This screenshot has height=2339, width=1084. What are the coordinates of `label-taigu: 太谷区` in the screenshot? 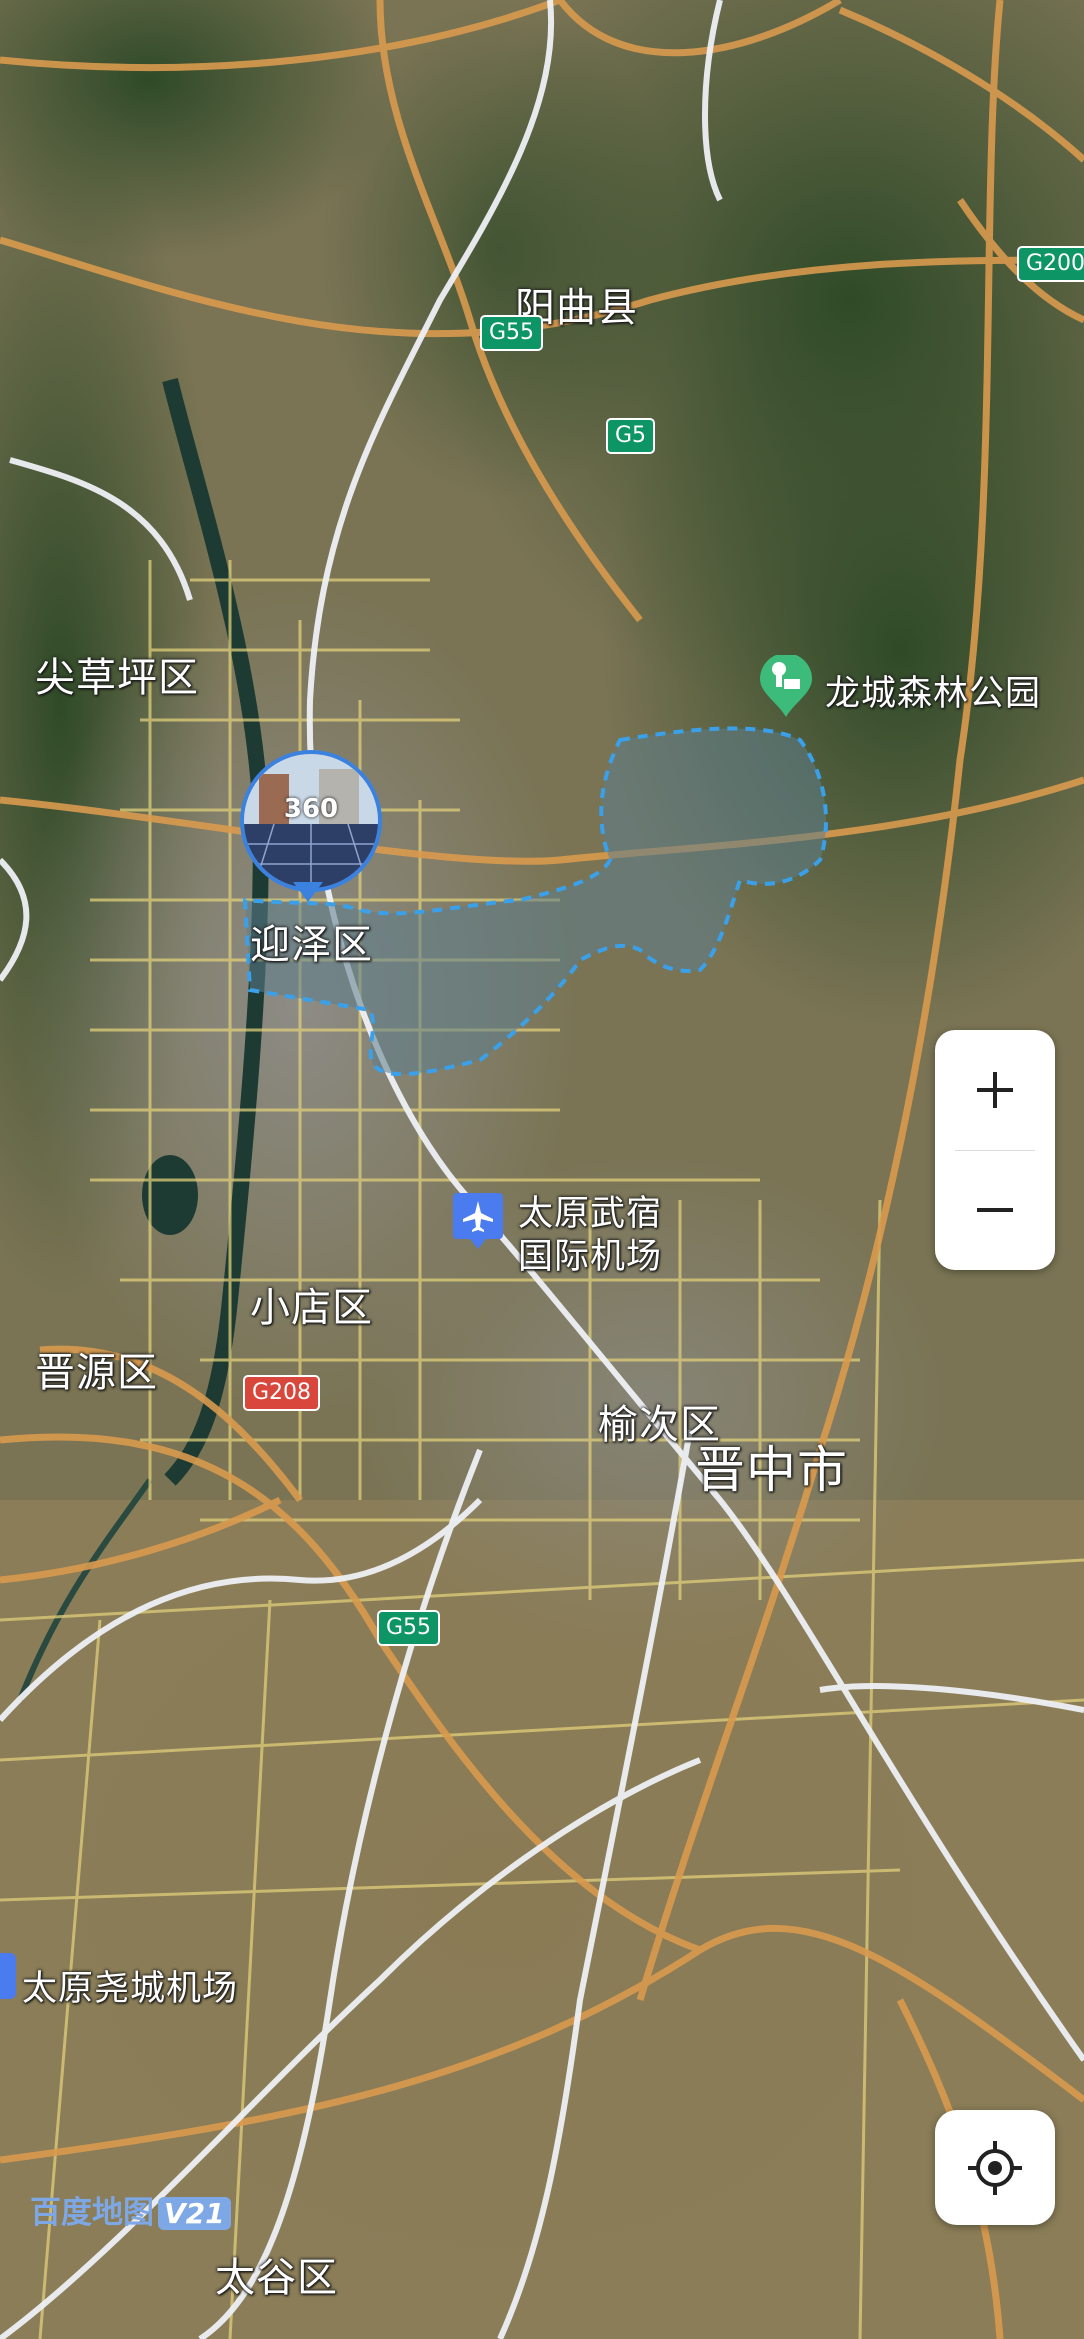 It's located at (276, 2278).